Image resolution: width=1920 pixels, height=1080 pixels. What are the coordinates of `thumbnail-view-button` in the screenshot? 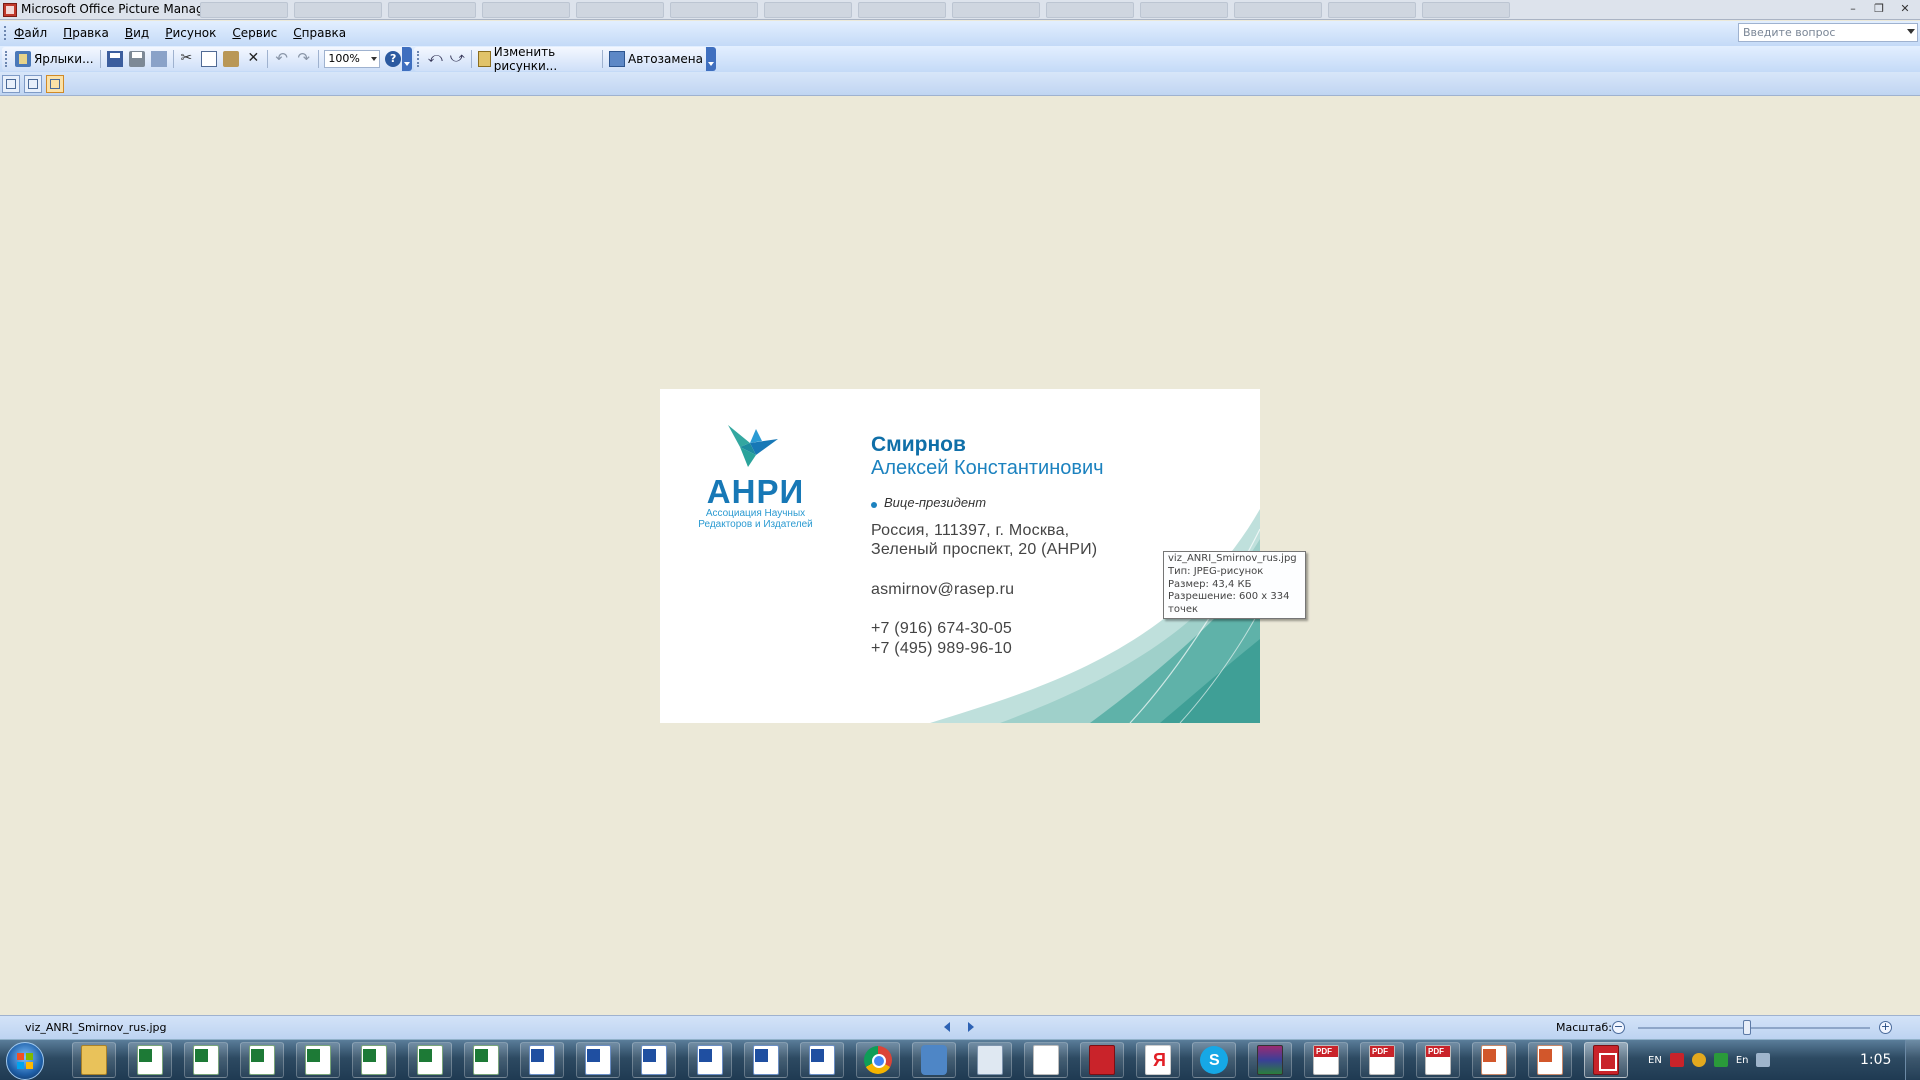 It's located at (11, 84).